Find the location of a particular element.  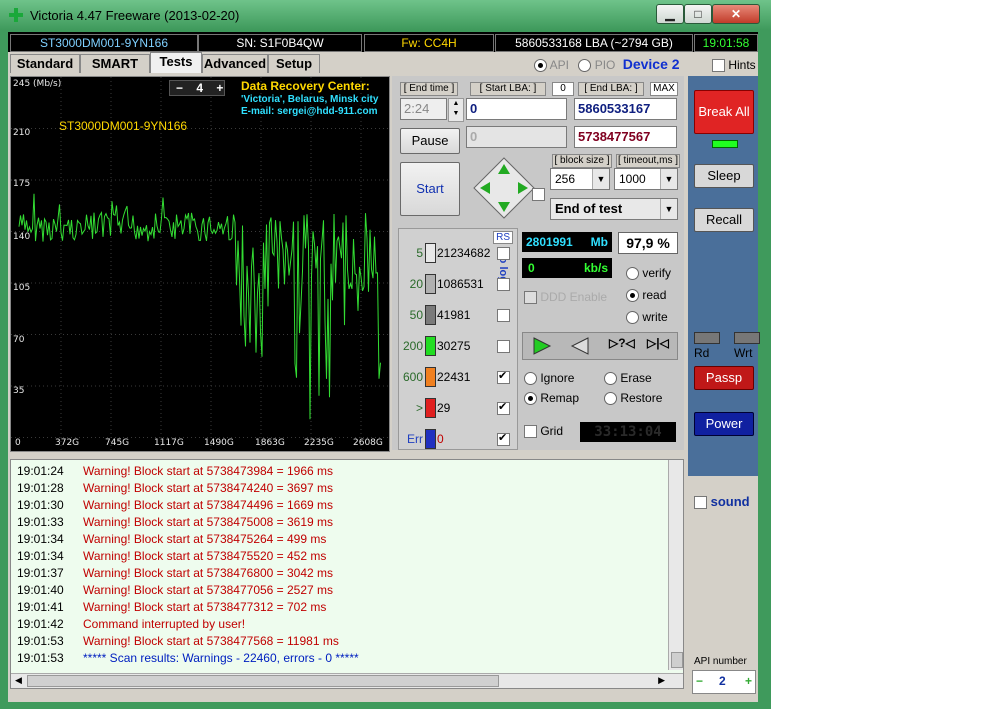

grid-toggle: Grid is located at coordinates (543, 431).